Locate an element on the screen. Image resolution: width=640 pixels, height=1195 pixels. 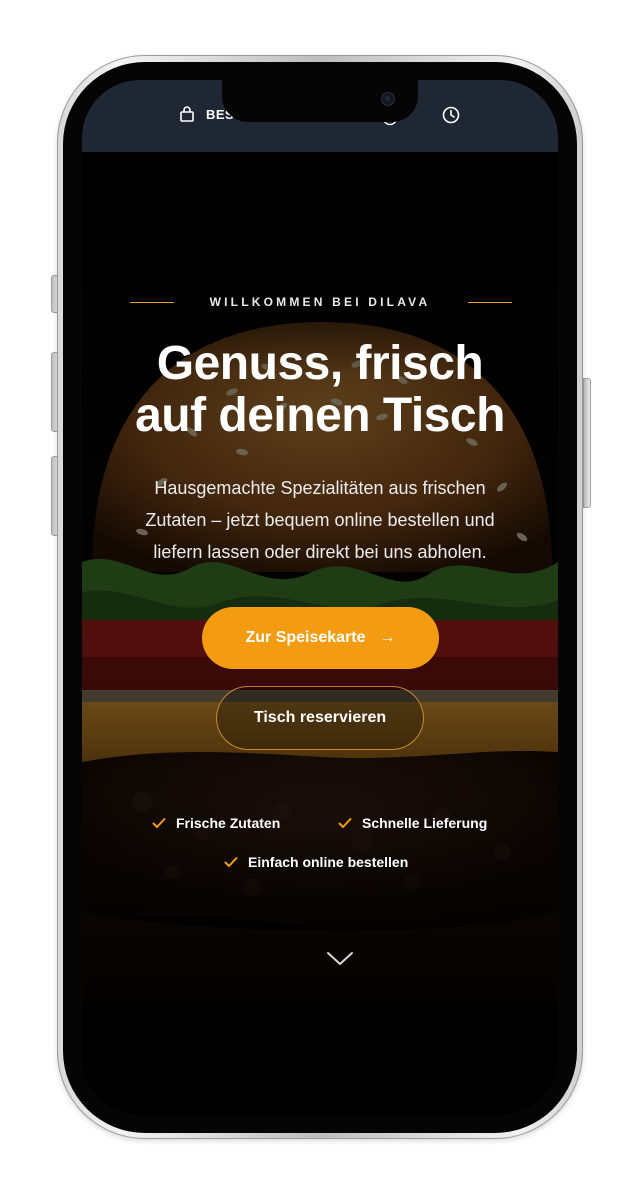
feature-label: Frische Zutaten is located at coordinates (228, 823).